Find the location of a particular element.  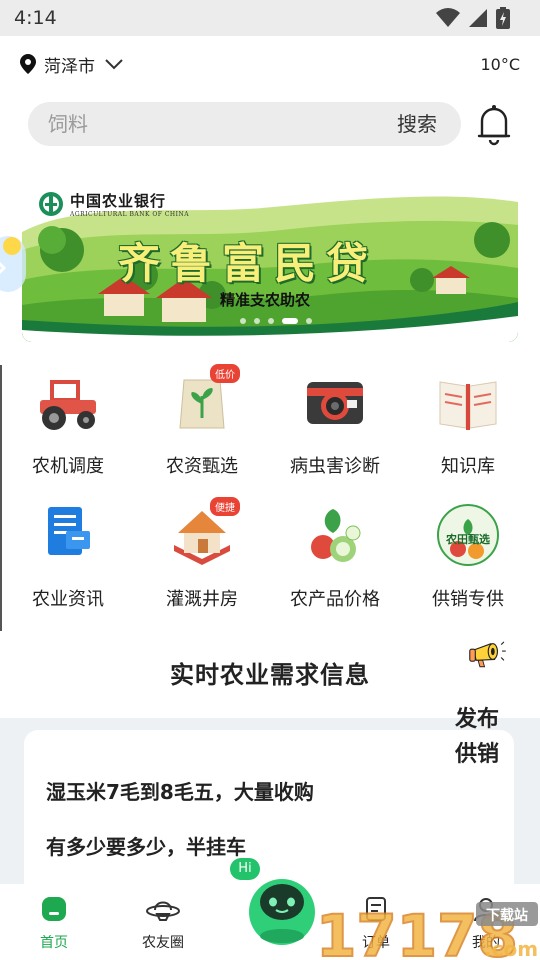

grid-item-machinery: 农机调度 is located at coordinates (68, 424).